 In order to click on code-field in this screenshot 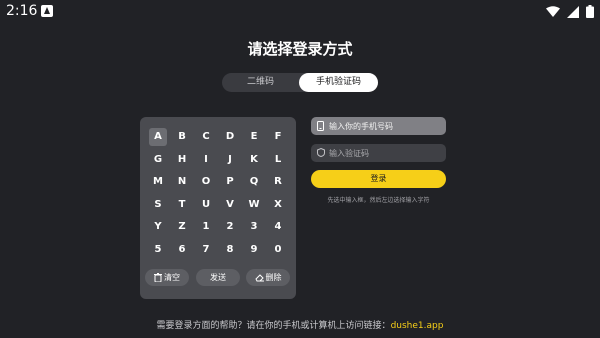, I will do `click(378, 153)`.